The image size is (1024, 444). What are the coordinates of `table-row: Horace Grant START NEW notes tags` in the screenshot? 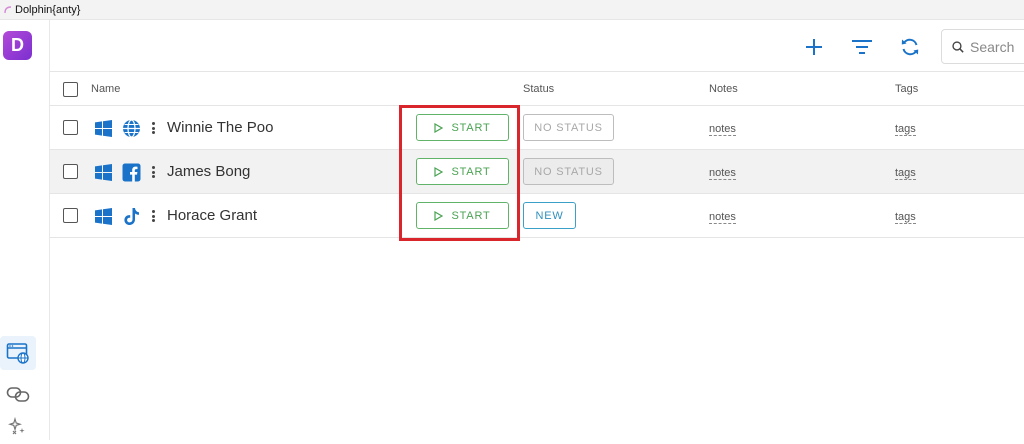 It's located at (537, 216).